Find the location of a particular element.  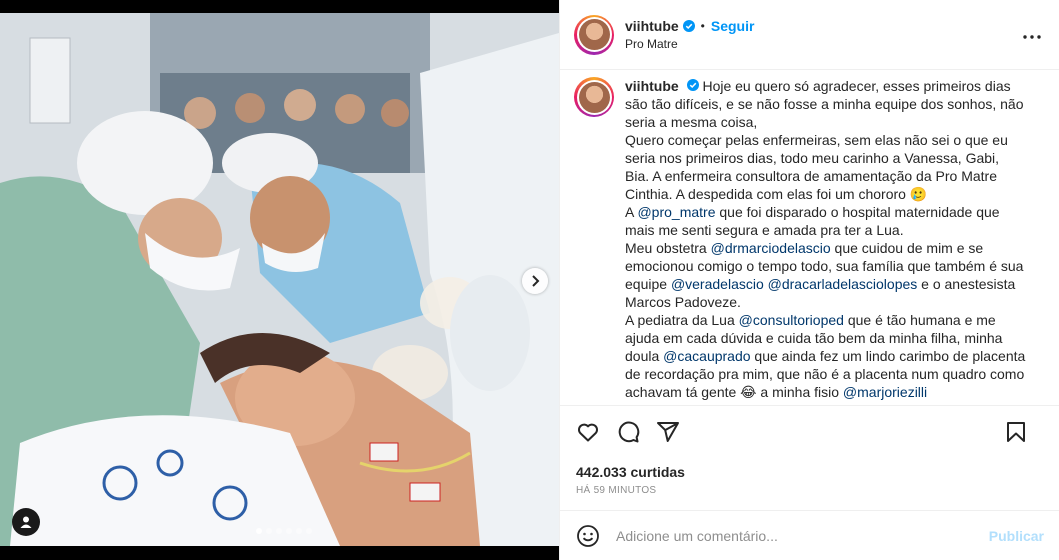

caption-mention-link: @drmarciodelascio is located at coordinates (771, 248).